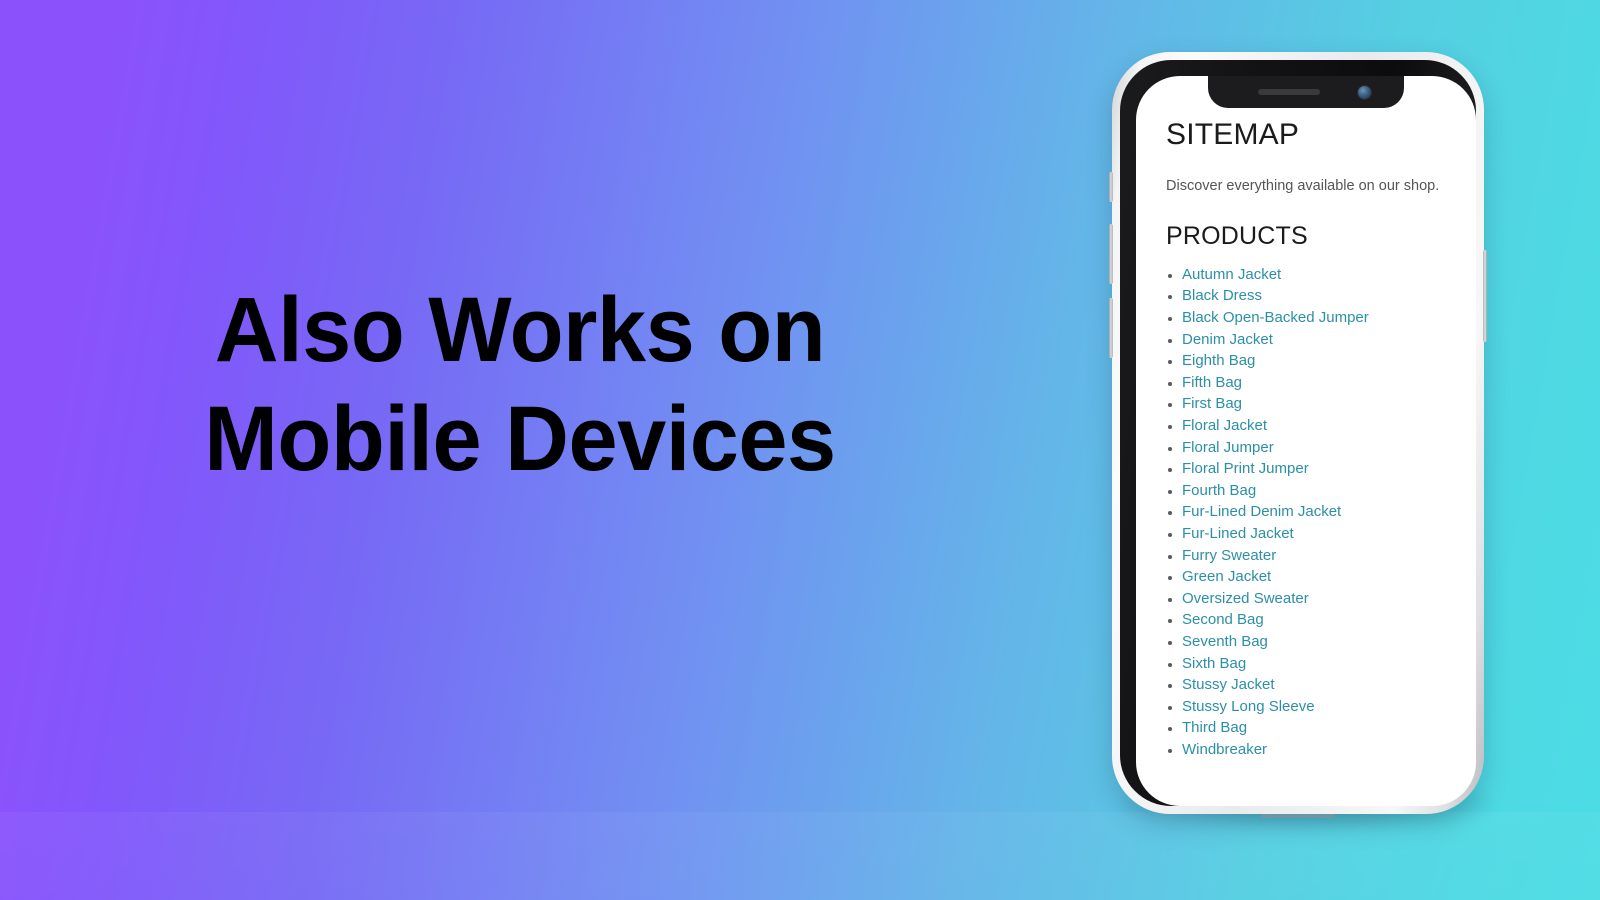  Describe the element at coordinates (1321, 599) in the screenshot. I see `list-item: Oversized Sweater` at that location.